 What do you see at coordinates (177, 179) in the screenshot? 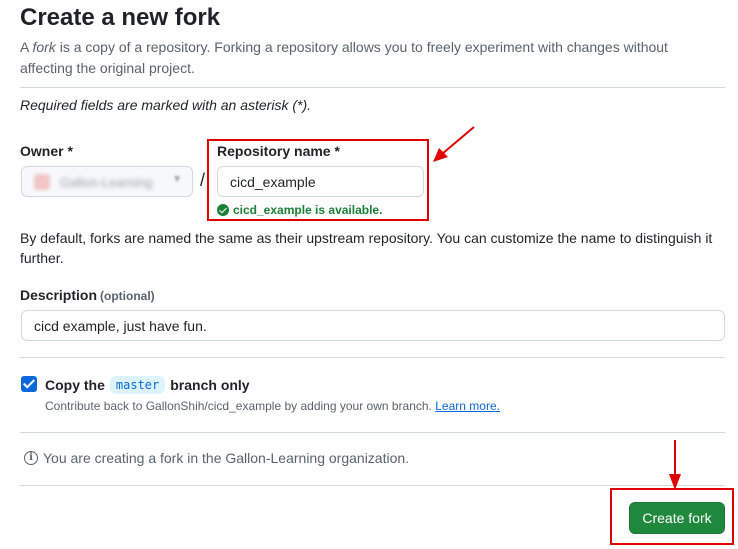
I see `chevron-down-icon: ▼` at bounding box center [177, 179].